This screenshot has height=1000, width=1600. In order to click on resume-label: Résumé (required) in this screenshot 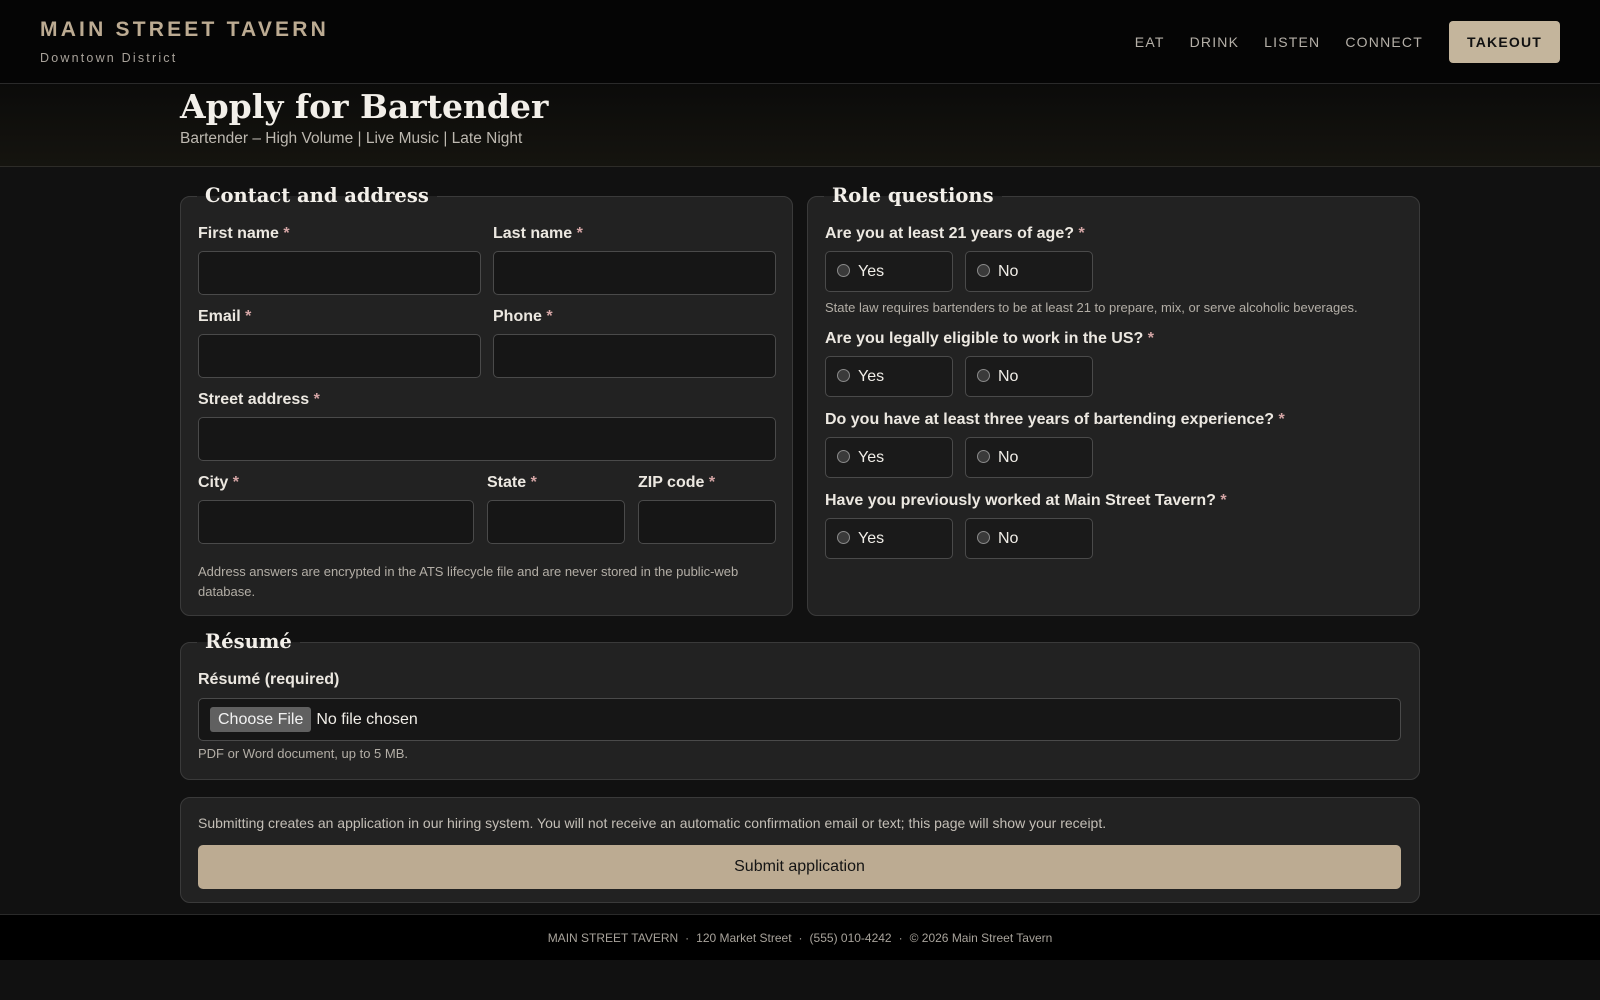, I will do `click(269, 679)`.